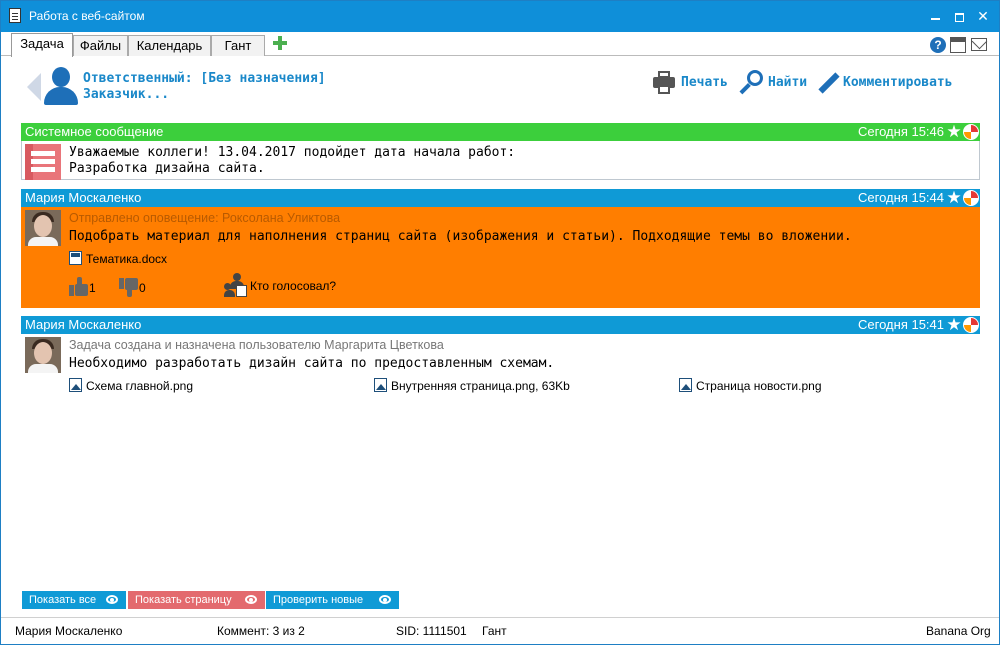 This screenshot has width=1000, height=645. Describe the element at coordinates (480, 386) in the screenshot. I see `attachment-name: Внутренняя страница.png, 63Kb` at that location.